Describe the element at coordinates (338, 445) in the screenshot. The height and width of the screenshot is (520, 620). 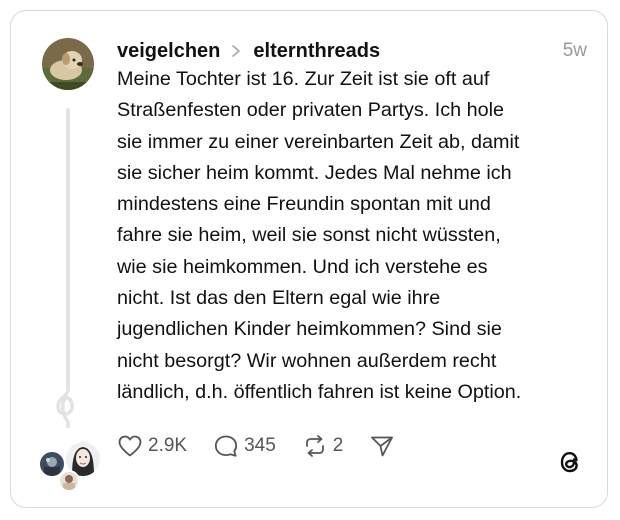
I see `repost-count: 2` at that location.